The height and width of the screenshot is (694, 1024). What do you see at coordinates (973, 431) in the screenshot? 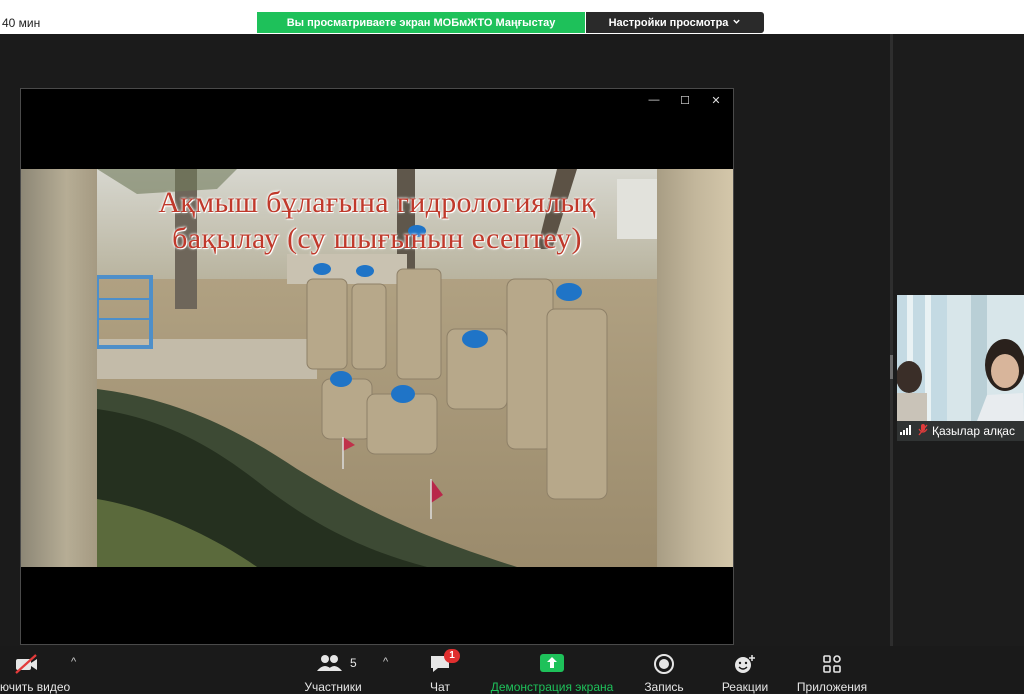
I see `participant-name: Қазылар алқас` at bounding box center [973, 431].